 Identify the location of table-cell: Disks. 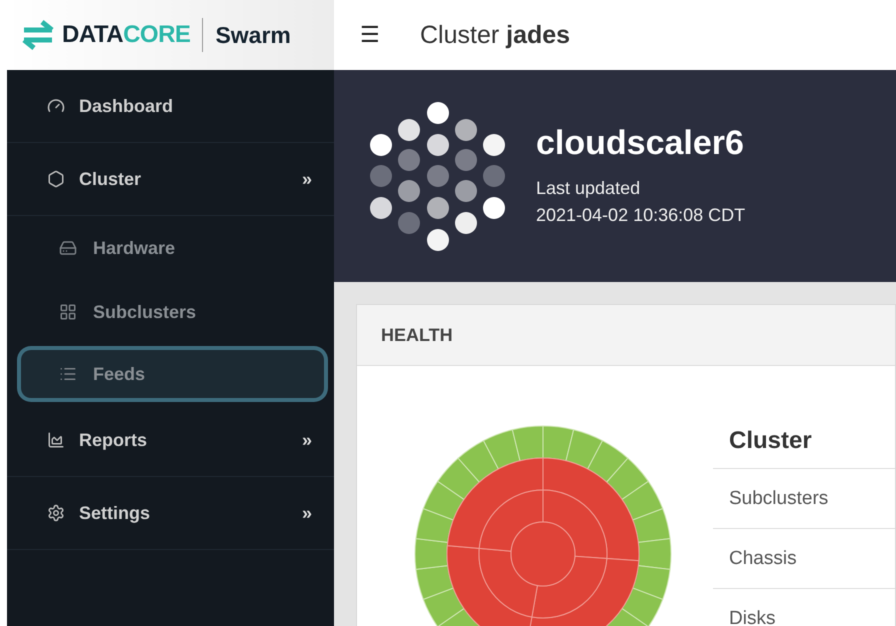
(804, 607).